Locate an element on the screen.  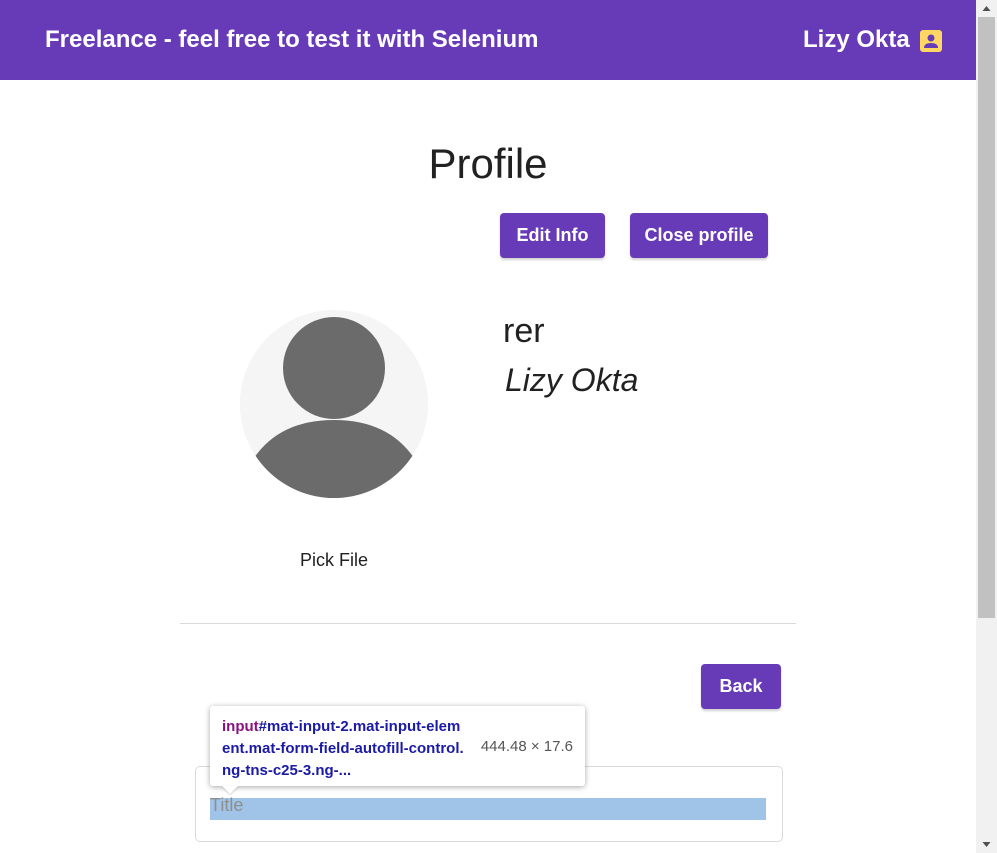
tooltip-arrow is located at coordinates (230, 790).